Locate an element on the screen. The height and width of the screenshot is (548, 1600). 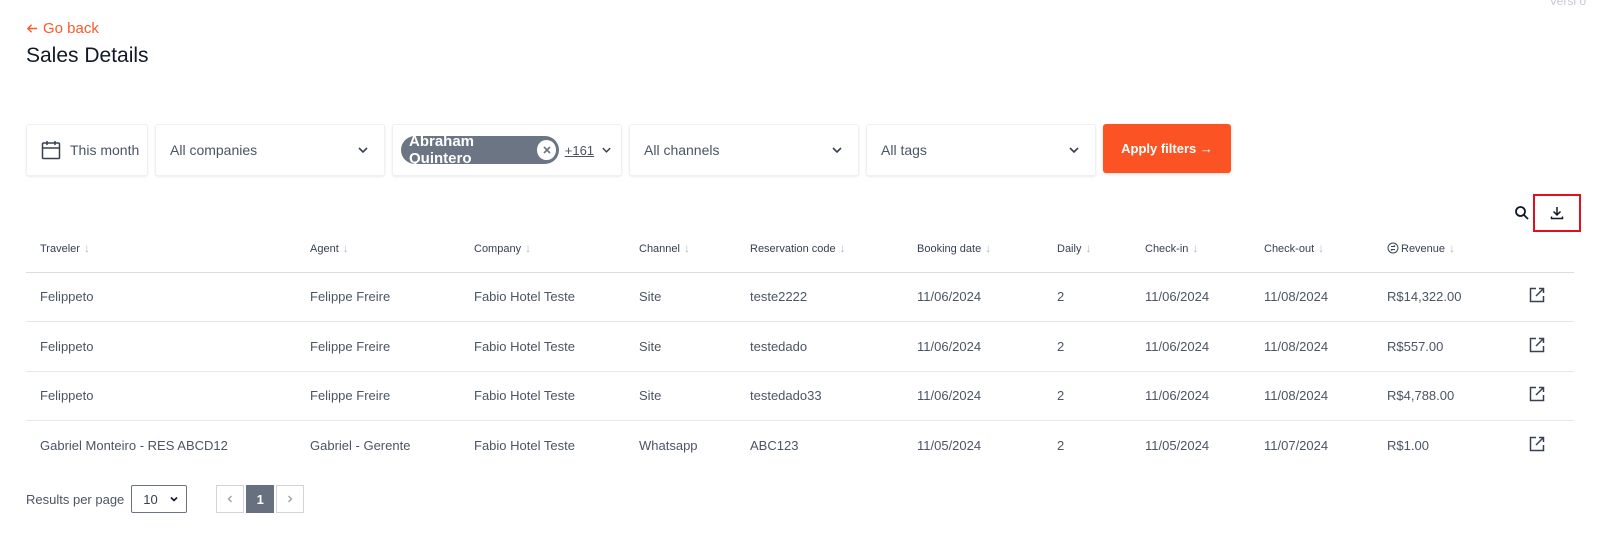
page-title: Sales Details is located at coordinates (87, 55).